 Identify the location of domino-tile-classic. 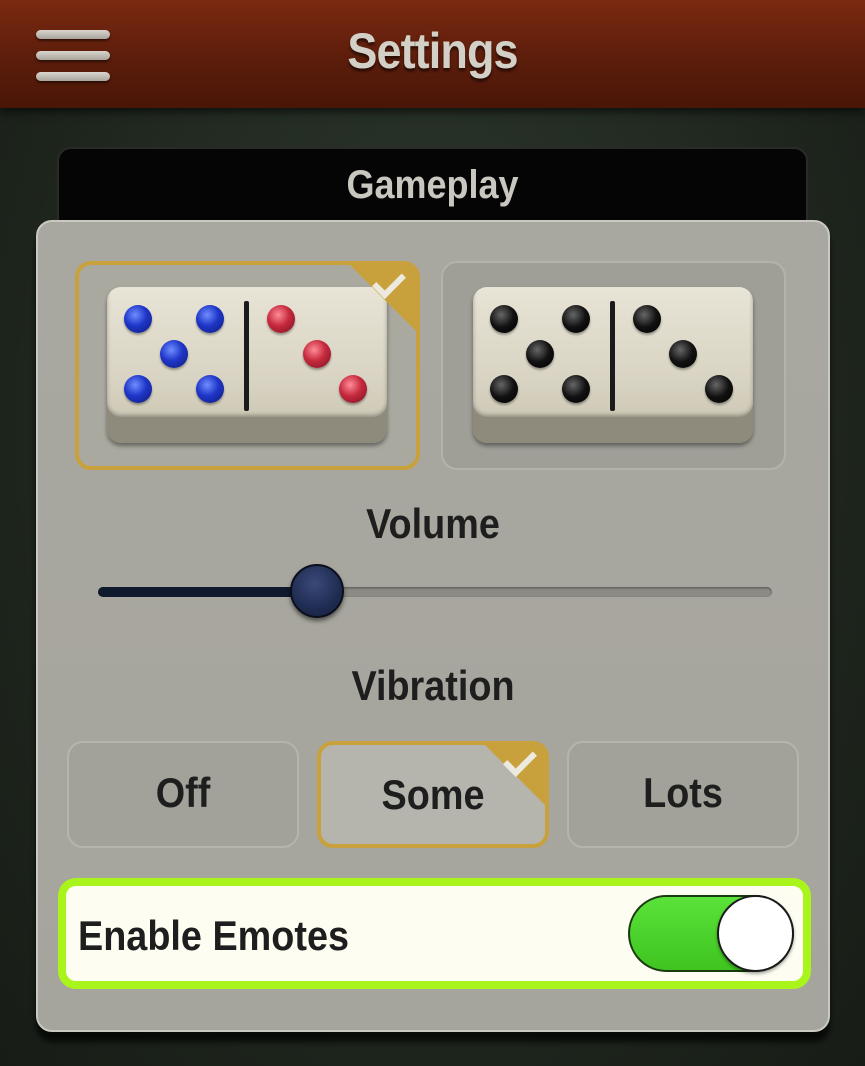
(613, 365).